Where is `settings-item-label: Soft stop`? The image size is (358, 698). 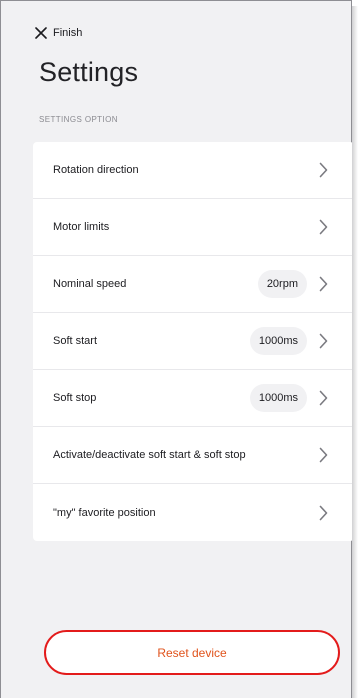
settings-item-label: Soft stop is located at coordinates (75, 398).